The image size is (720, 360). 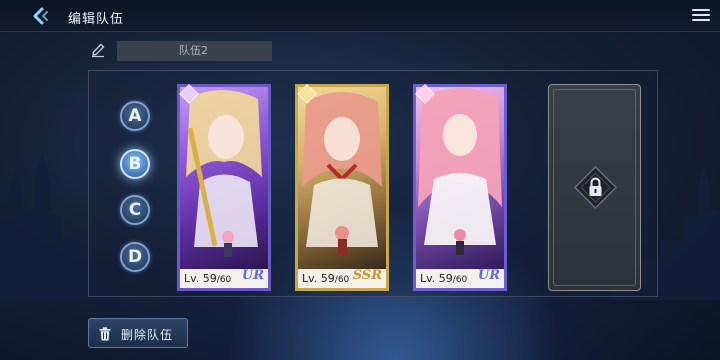 I want to click on back-button, so click(x=41, y=16).